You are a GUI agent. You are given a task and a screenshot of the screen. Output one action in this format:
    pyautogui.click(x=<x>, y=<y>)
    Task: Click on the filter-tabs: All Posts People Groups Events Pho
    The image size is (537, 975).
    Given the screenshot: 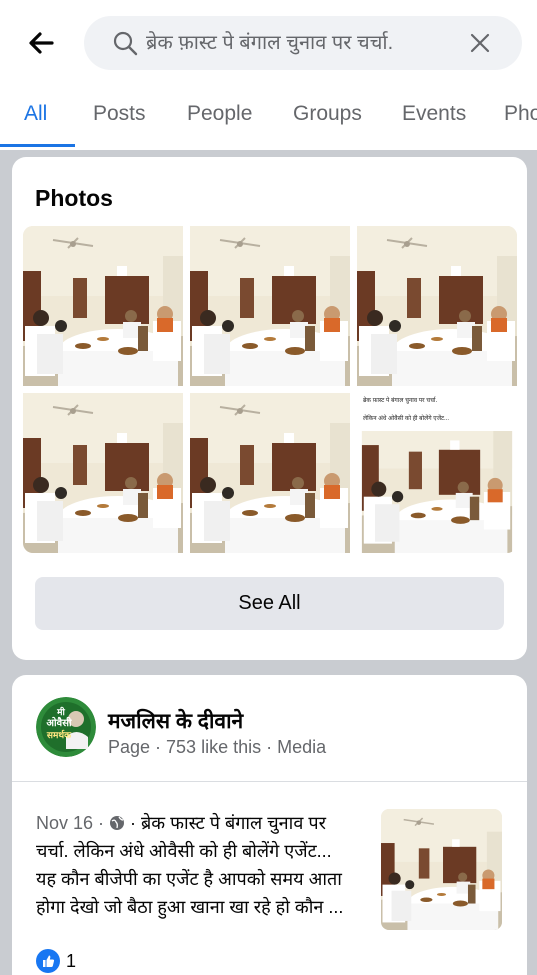 What is the action you would take?
    pyautogui.click(x=268, y=118)
    